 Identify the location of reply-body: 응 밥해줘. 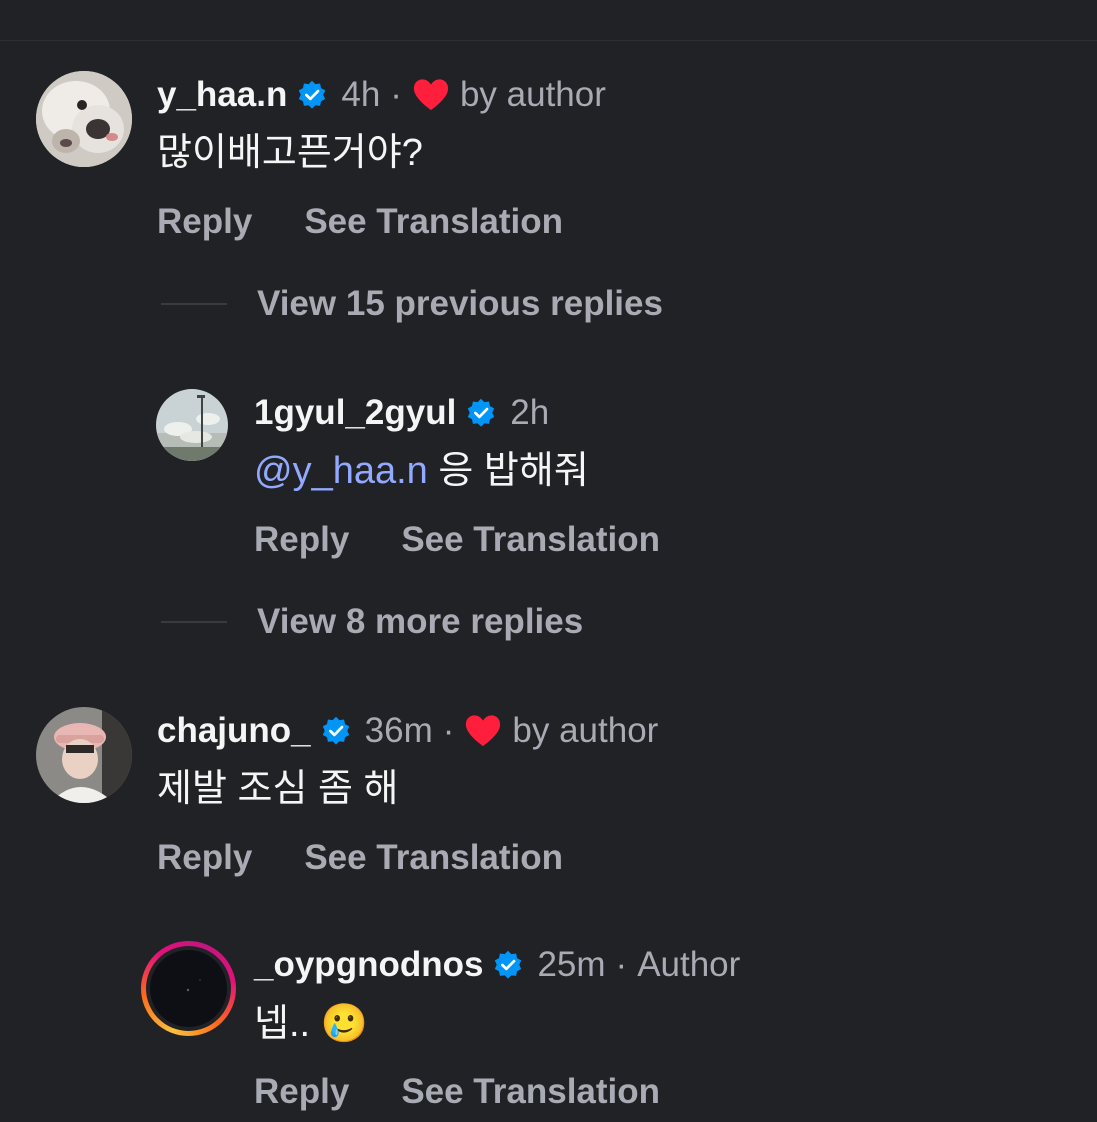
(513, 471).